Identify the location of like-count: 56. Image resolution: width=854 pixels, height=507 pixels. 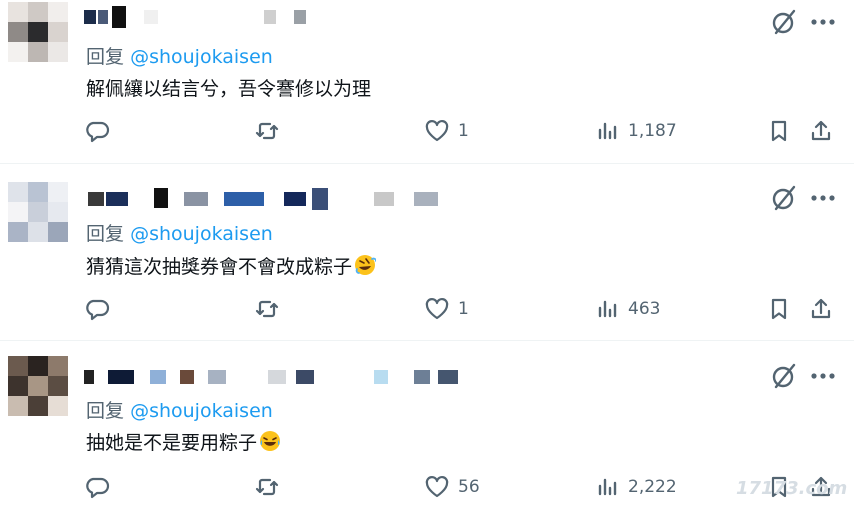
(469, 487).